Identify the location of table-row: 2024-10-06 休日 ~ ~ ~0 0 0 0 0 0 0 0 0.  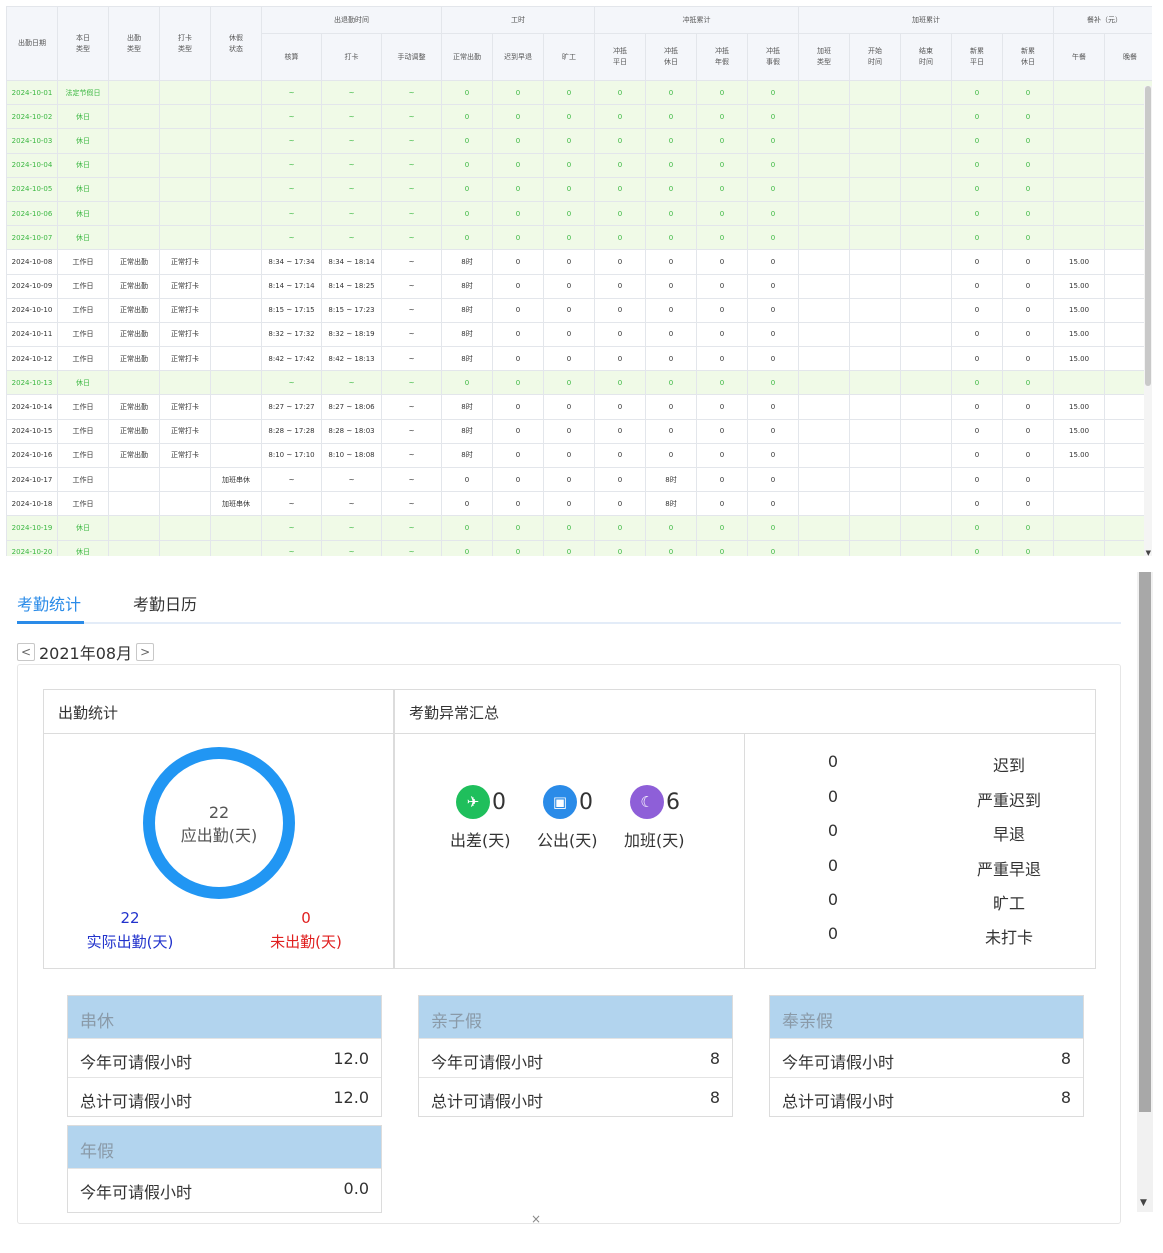
(579, 213).